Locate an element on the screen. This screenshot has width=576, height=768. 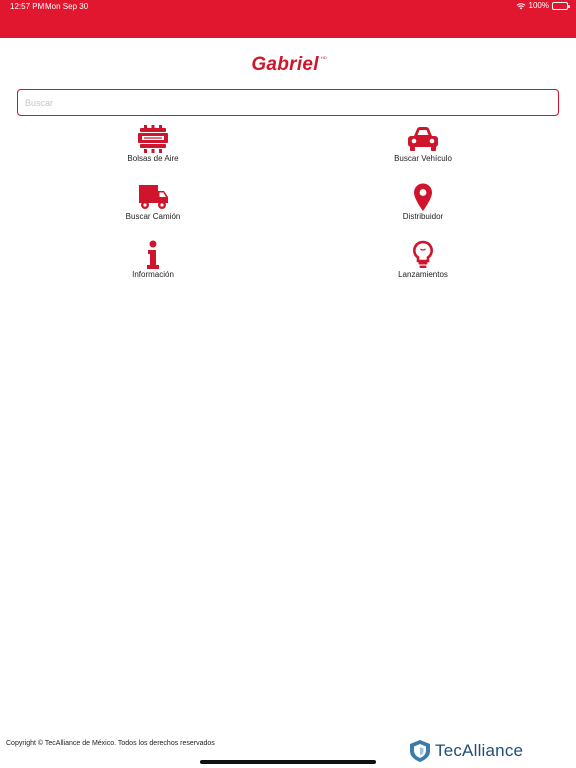
menu-label: Información is located at coordinates (153, 274).